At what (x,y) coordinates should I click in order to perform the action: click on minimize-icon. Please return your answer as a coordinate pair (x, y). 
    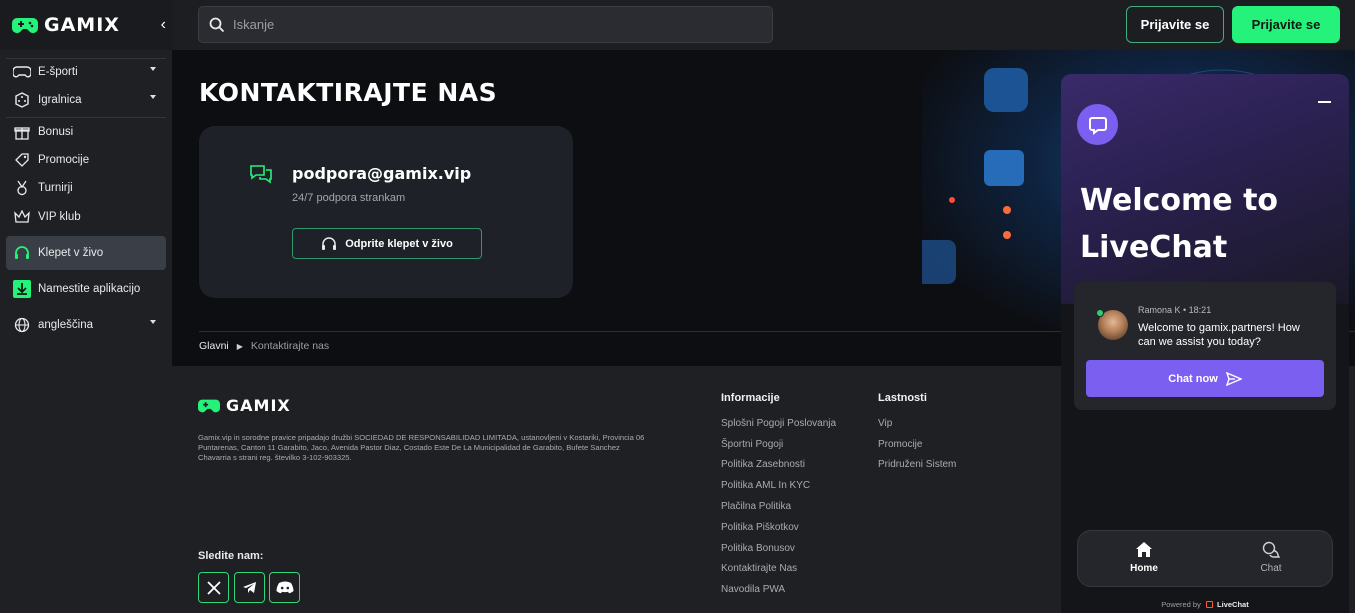
    Looking at the image, I should click on (1324, 102).